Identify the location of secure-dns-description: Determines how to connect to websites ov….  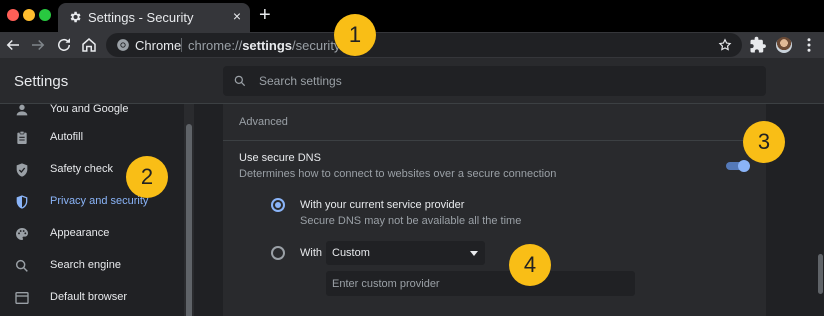
(398, 174).